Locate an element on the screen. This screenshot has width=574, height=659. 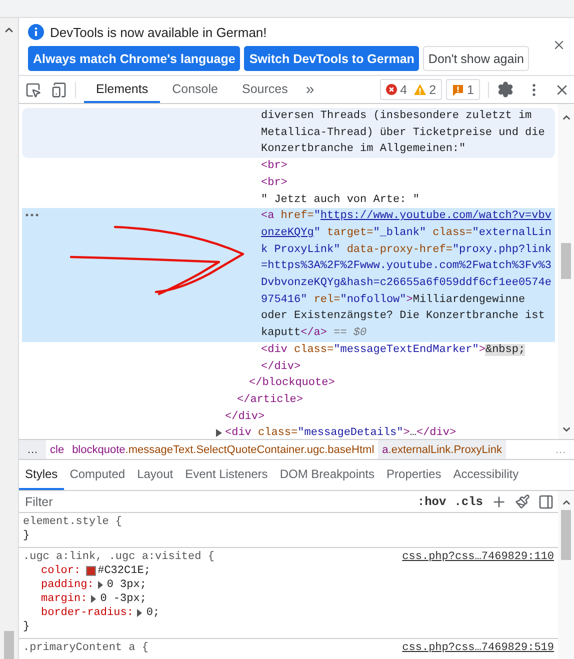
panel-tab: Sources is located at coordinates (265, 89).